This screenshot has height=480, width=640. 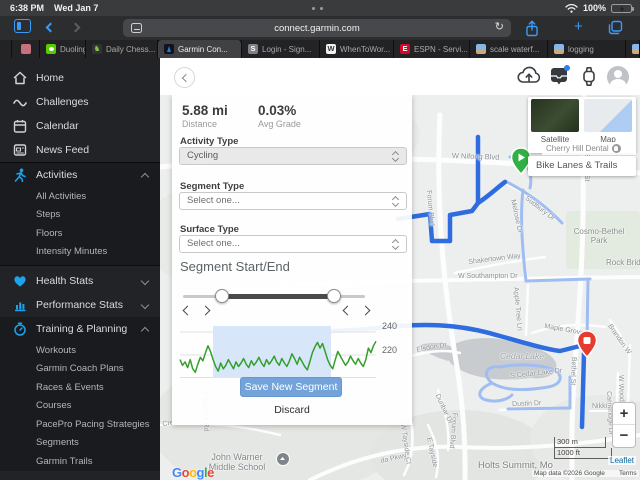 I want to click on satellite-thumbnail, so click(x=555, y=115).